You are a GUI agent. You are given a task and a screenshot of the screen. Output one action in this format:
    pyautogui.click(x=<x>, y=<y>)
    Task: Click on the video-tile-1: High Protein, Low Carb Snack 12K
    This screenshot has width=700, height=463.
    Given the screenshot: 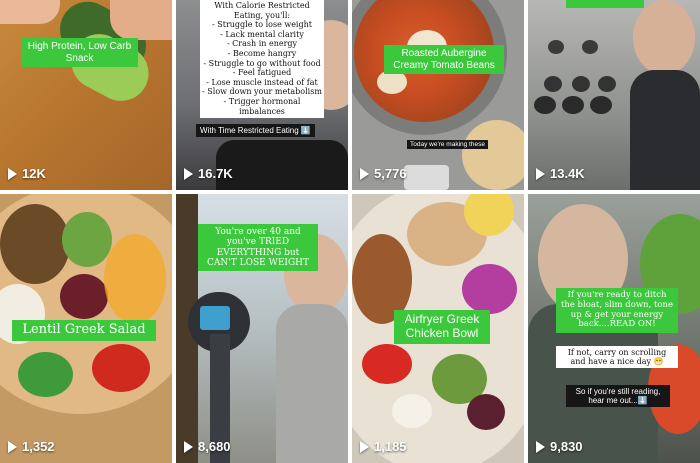 What is the action you would take?
    pyautogui.click(x=86, y=95)
    